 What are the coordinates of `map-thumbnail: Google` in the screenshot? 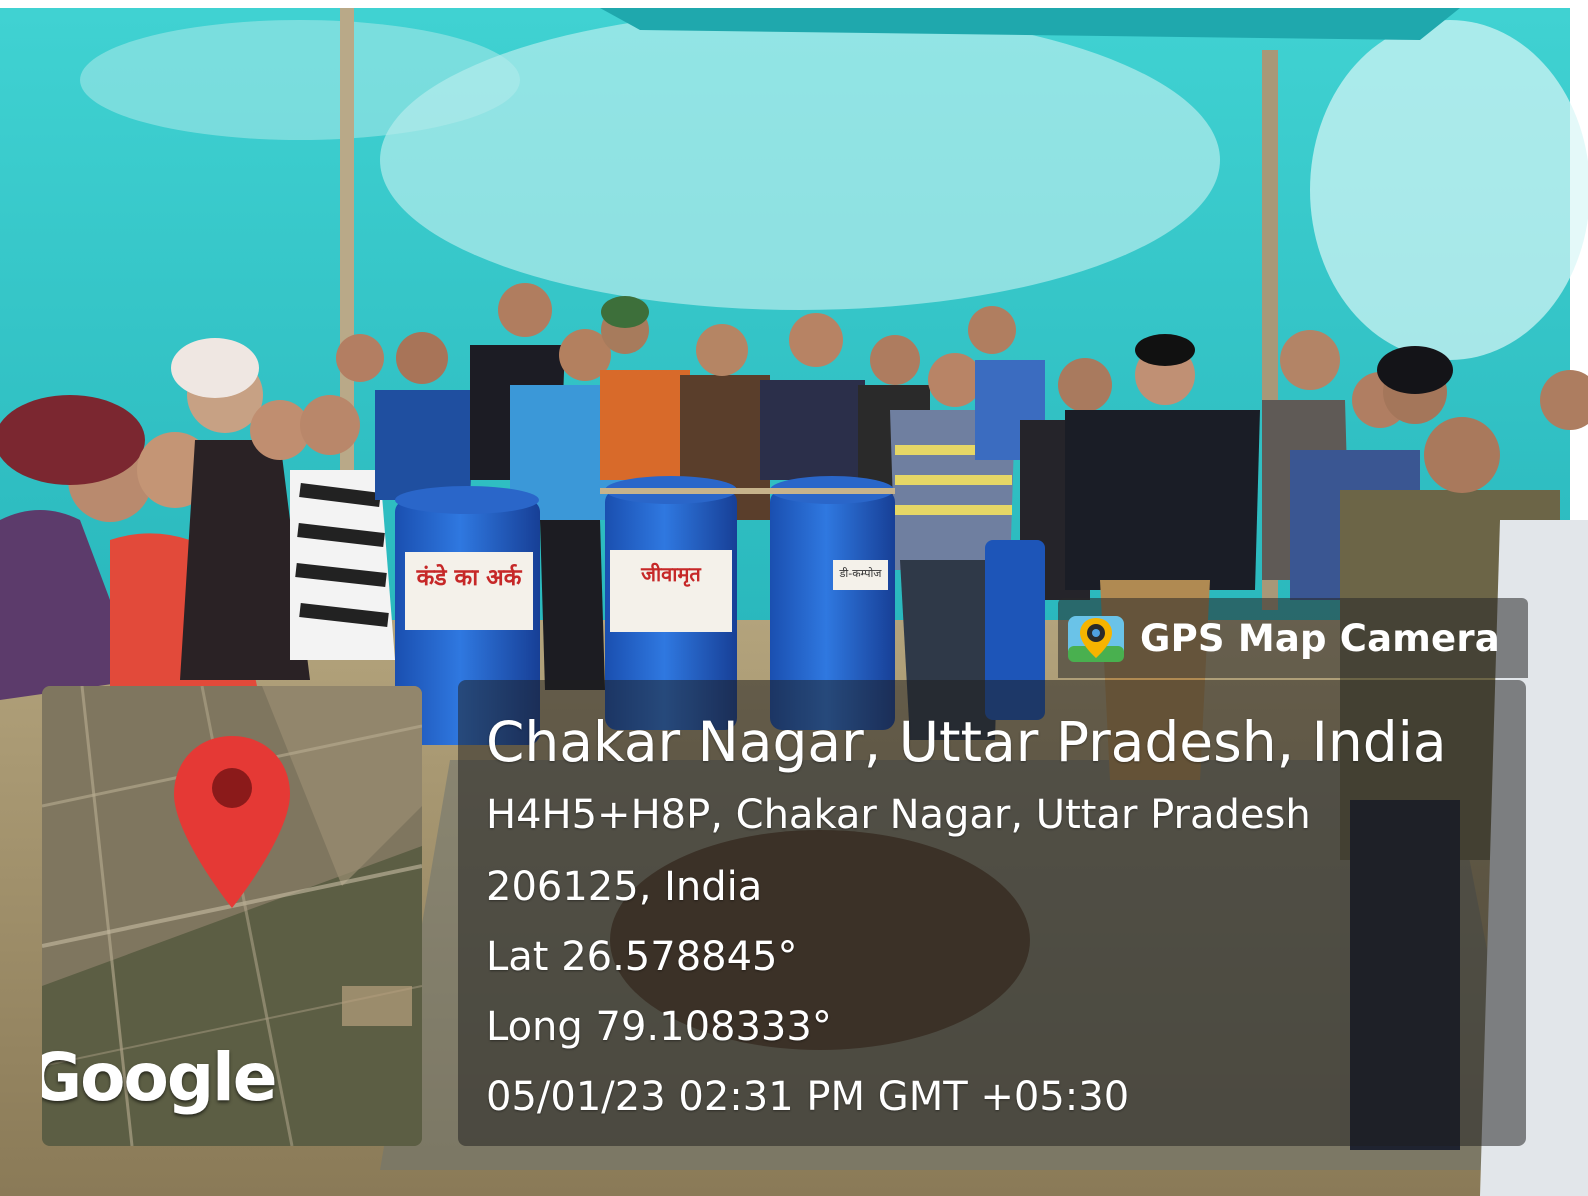 It's located at (232, 916).